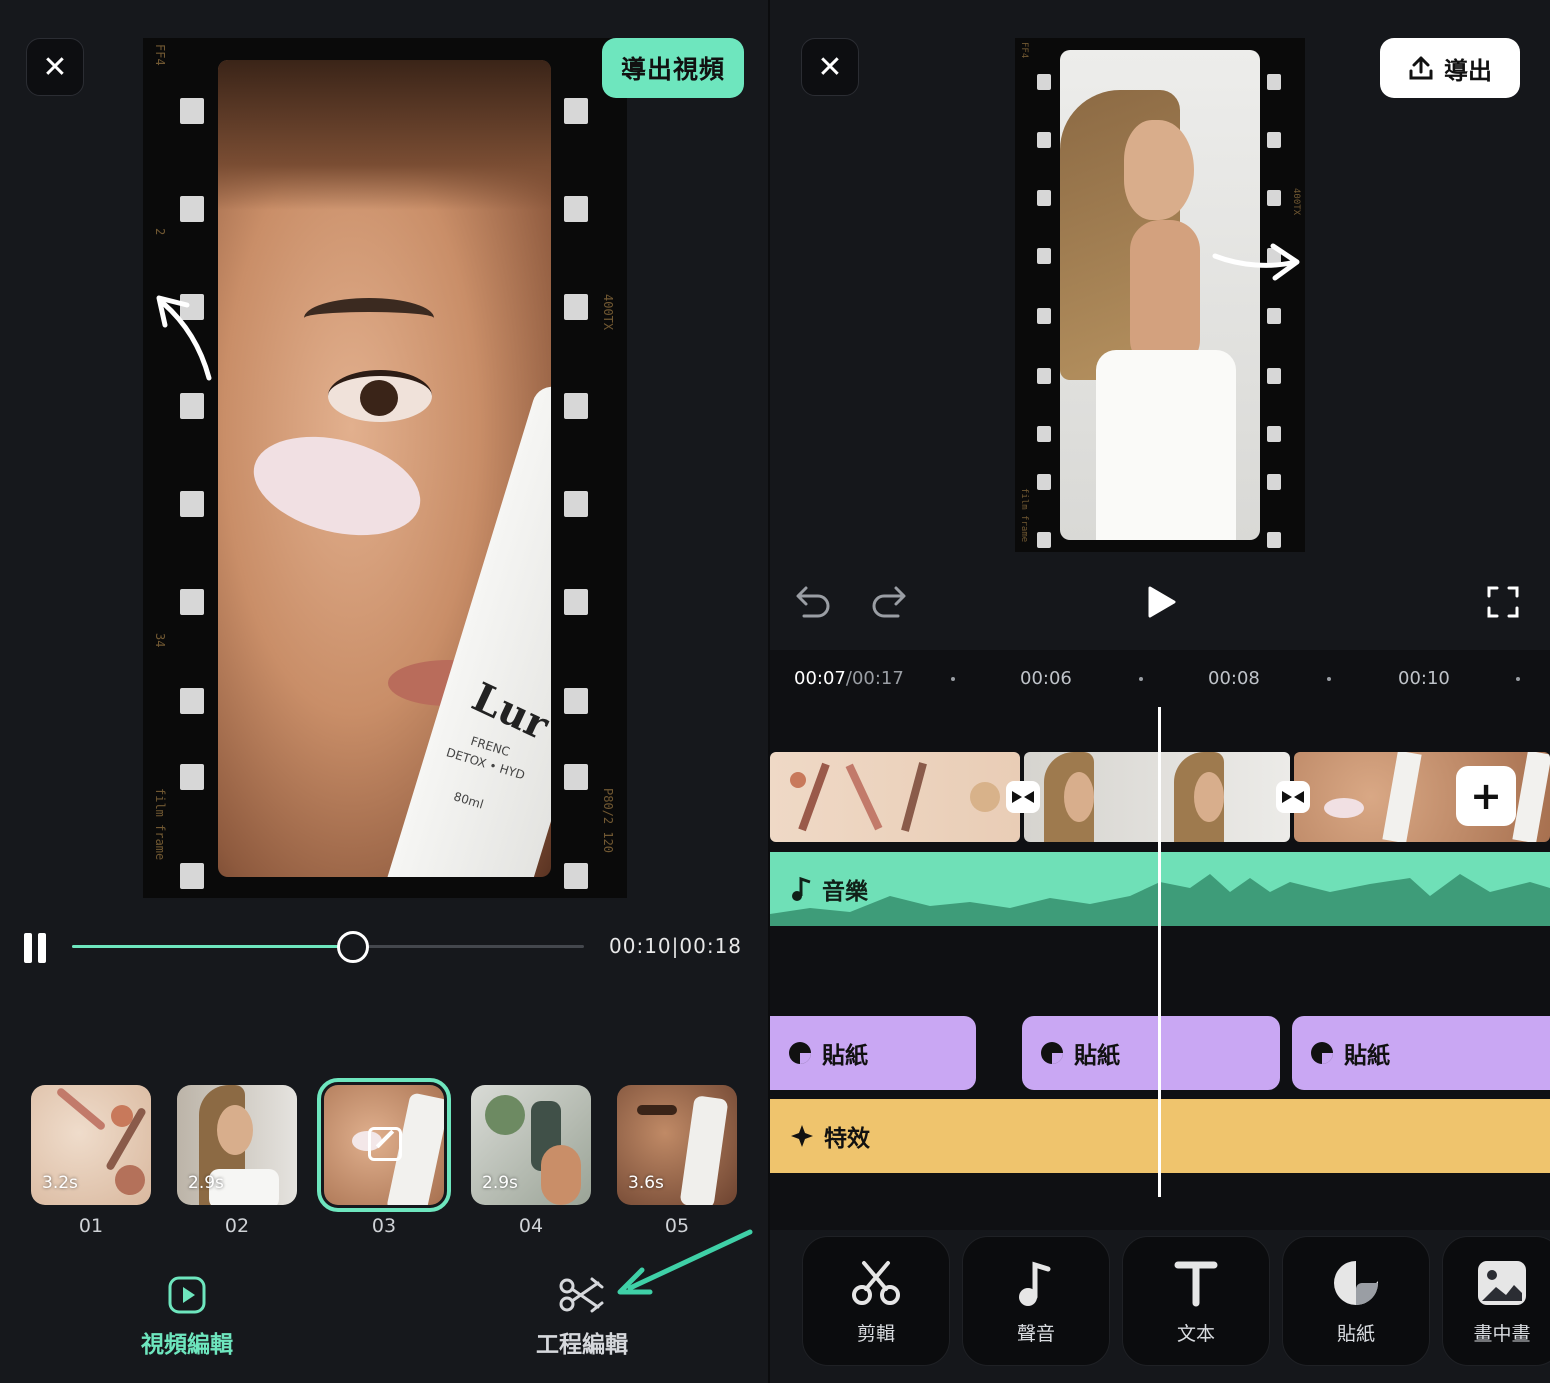 The height and width of the screenshot is (1383, 1550). What do you see at coordinates (1161, 602) in the screenshot?
I see `play-icon` at bounding box center [1161, 602].